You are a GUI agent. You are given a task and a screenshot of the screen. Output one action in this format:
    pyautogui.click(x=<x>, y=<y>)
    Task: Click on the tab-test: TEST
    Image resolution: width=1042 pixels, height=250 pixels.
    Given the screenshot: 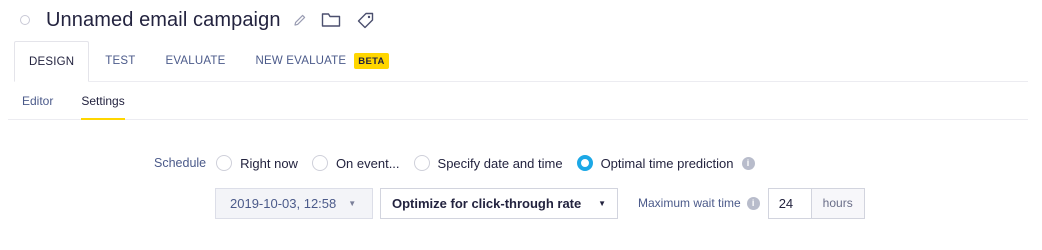 What is the action you would take?
    pyautogui.click(x=120, y=61)
    